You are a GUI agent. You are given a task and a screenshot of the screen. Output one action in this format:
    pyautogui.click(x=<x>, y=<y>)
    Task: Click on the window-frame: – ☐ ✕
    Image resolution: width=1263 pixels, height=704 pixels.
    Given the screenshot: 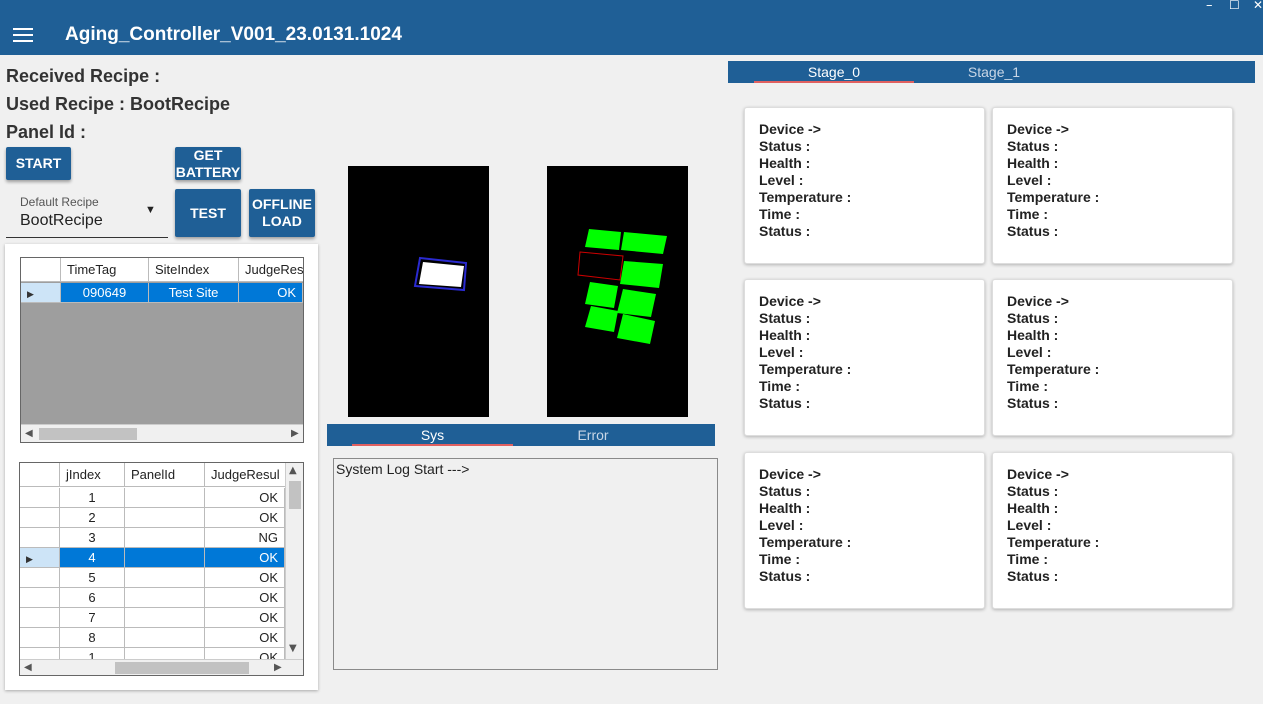 What is the action you would take?
    pyautogui.click(x=631, y=7)
    